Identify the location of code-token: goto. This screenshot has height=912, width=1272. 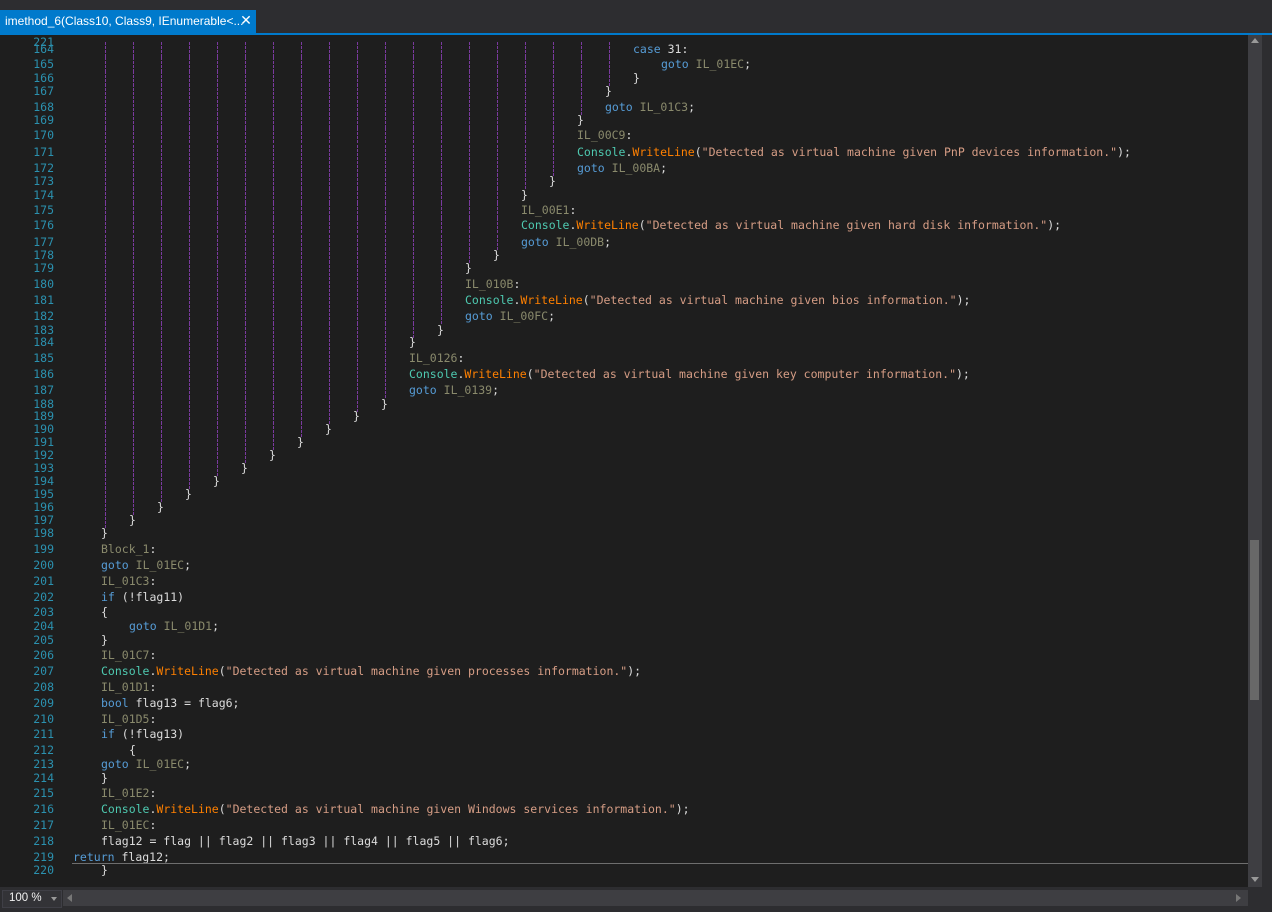
(115, 565).